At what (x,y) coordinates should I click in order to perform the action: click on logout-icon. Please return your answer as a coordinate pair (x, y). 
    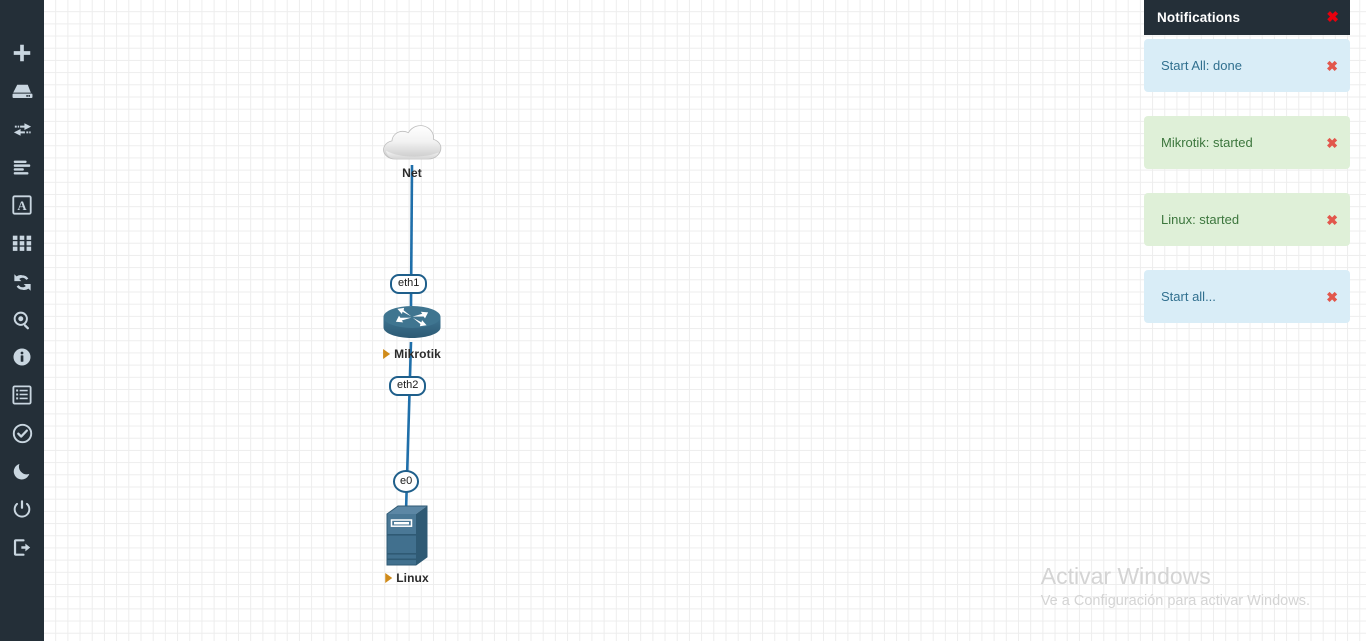
    Looking at the image, I should click on (22, 547).